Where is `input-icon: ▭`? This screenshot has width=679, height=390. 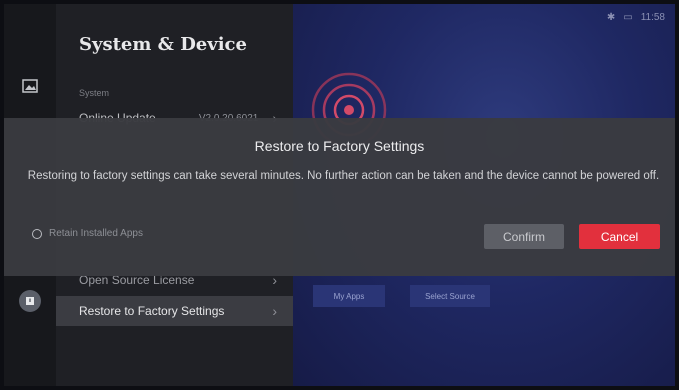 input-icon: ▭ is located at coordinates (628, 17).